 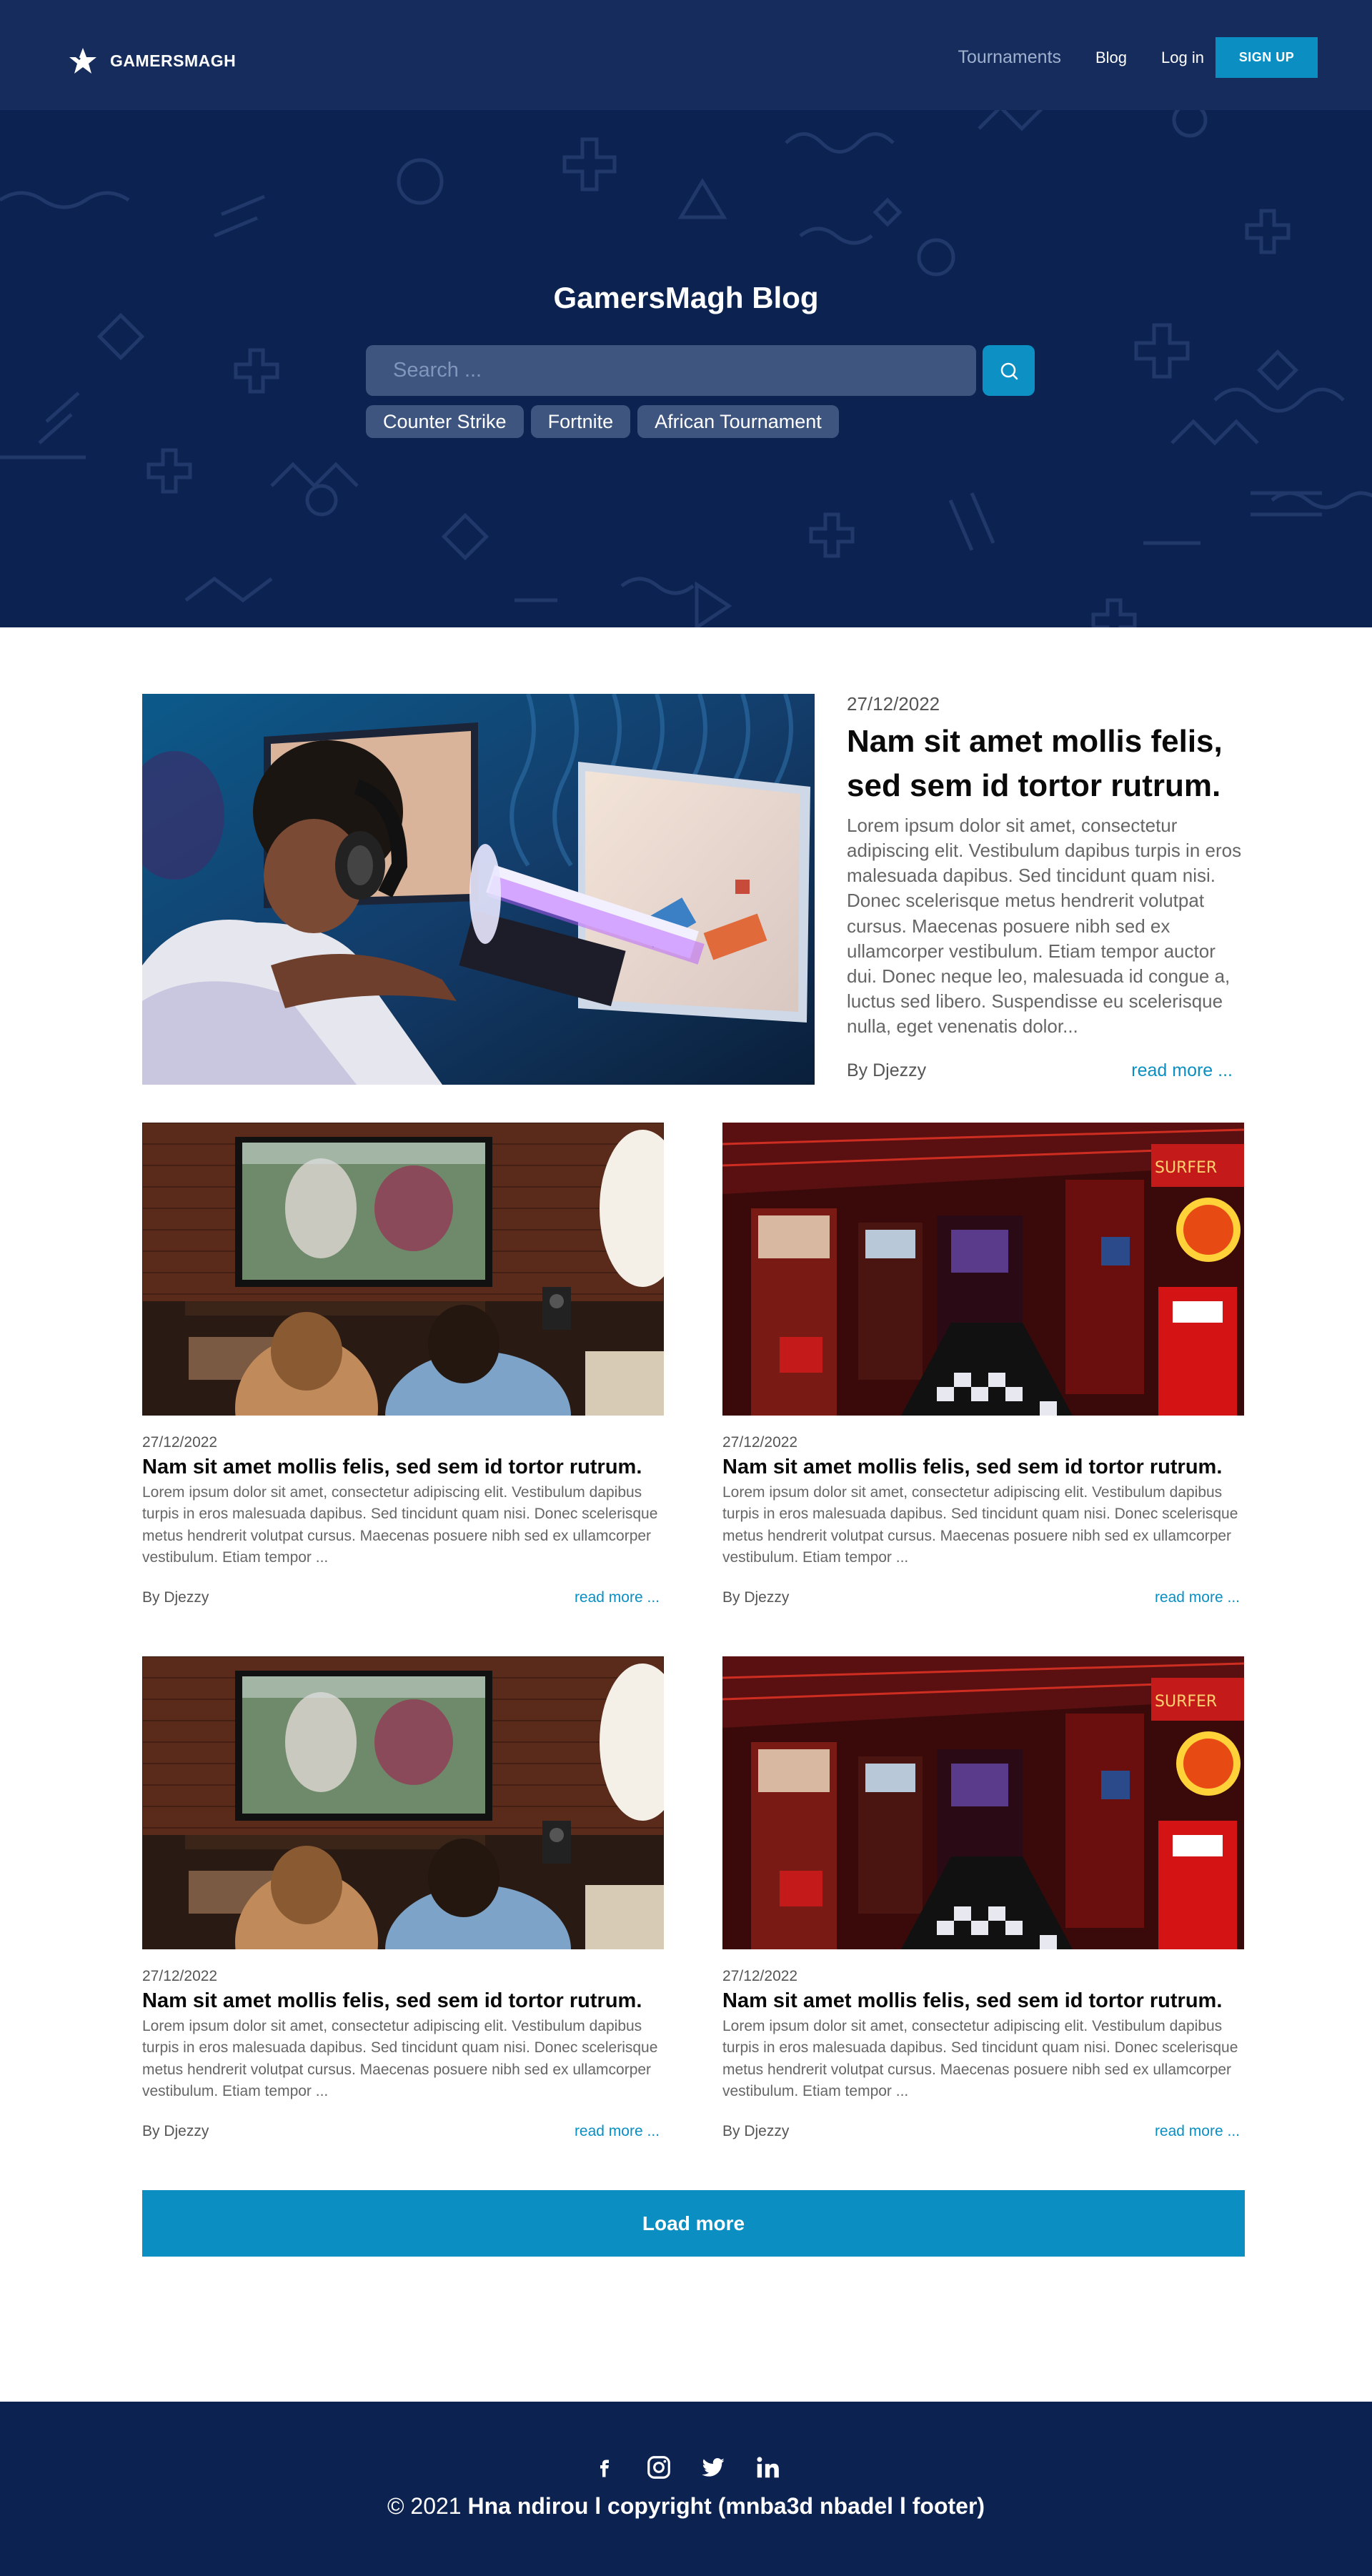 What do you see at coordinates (887, 1070) in the screenshot?
I see `featured-author: By Djezzy` at bounding box center [887, 1070].